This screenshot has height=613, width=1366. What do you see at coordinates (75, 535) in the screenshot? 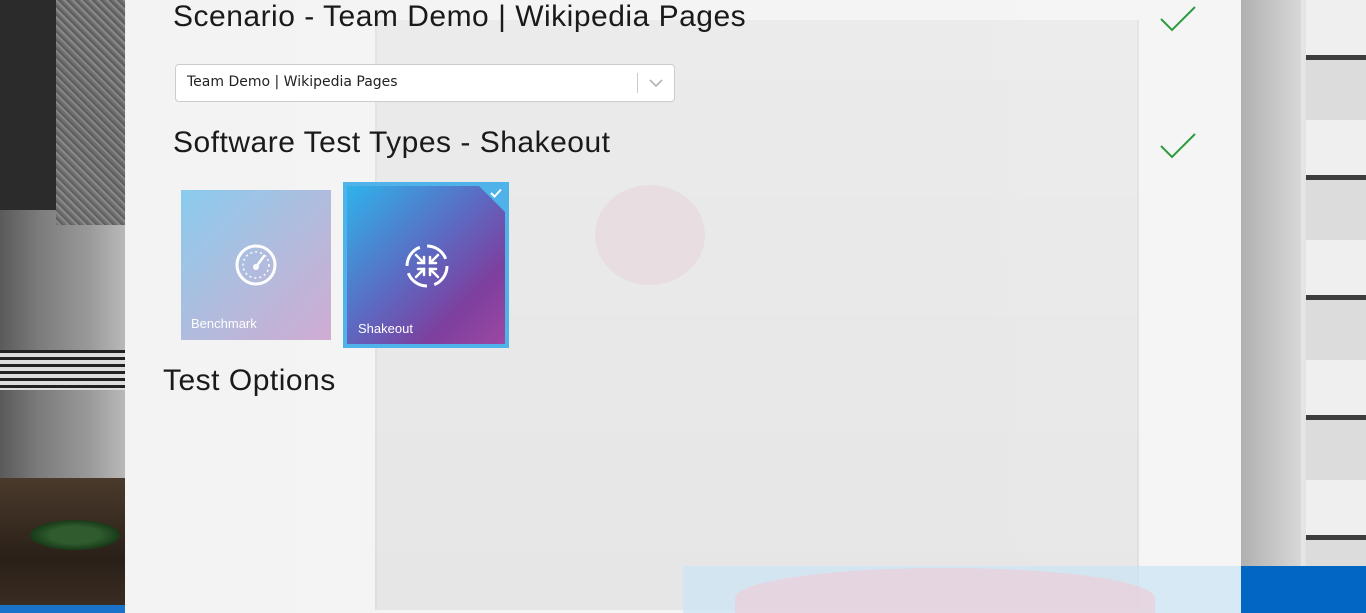
I see `background-wreath` at bounding box center [75, 535].